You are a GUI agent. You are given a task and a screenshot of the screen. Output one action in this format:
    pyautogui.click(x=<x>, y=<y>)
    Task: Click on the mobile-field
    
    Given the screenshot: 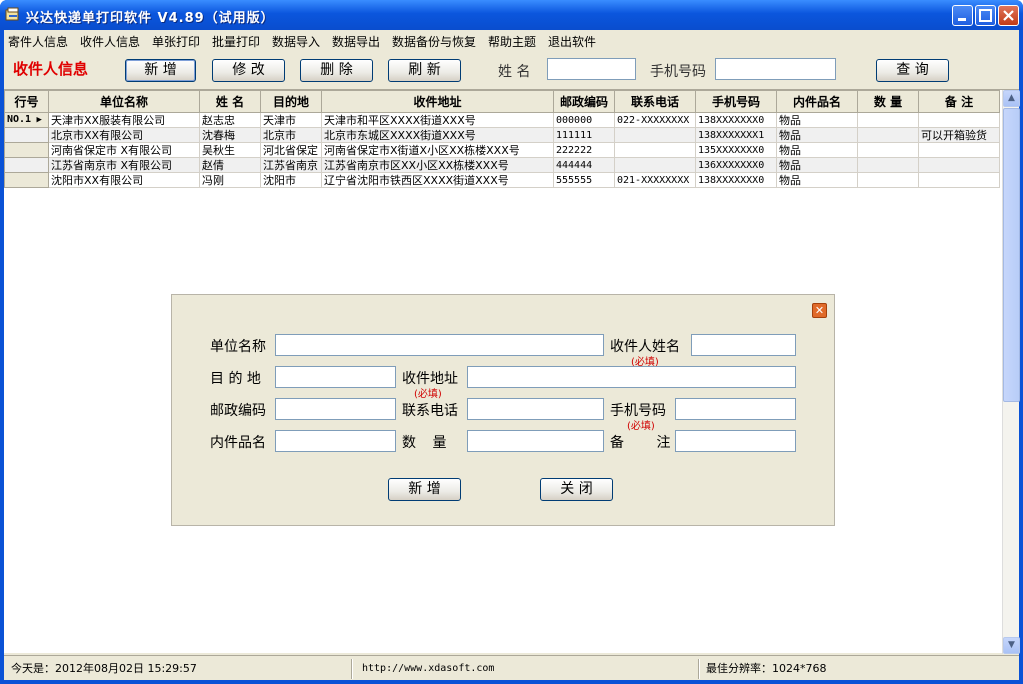 What is the action you would take?
    pyautogui.click(x=735, y=409)
    